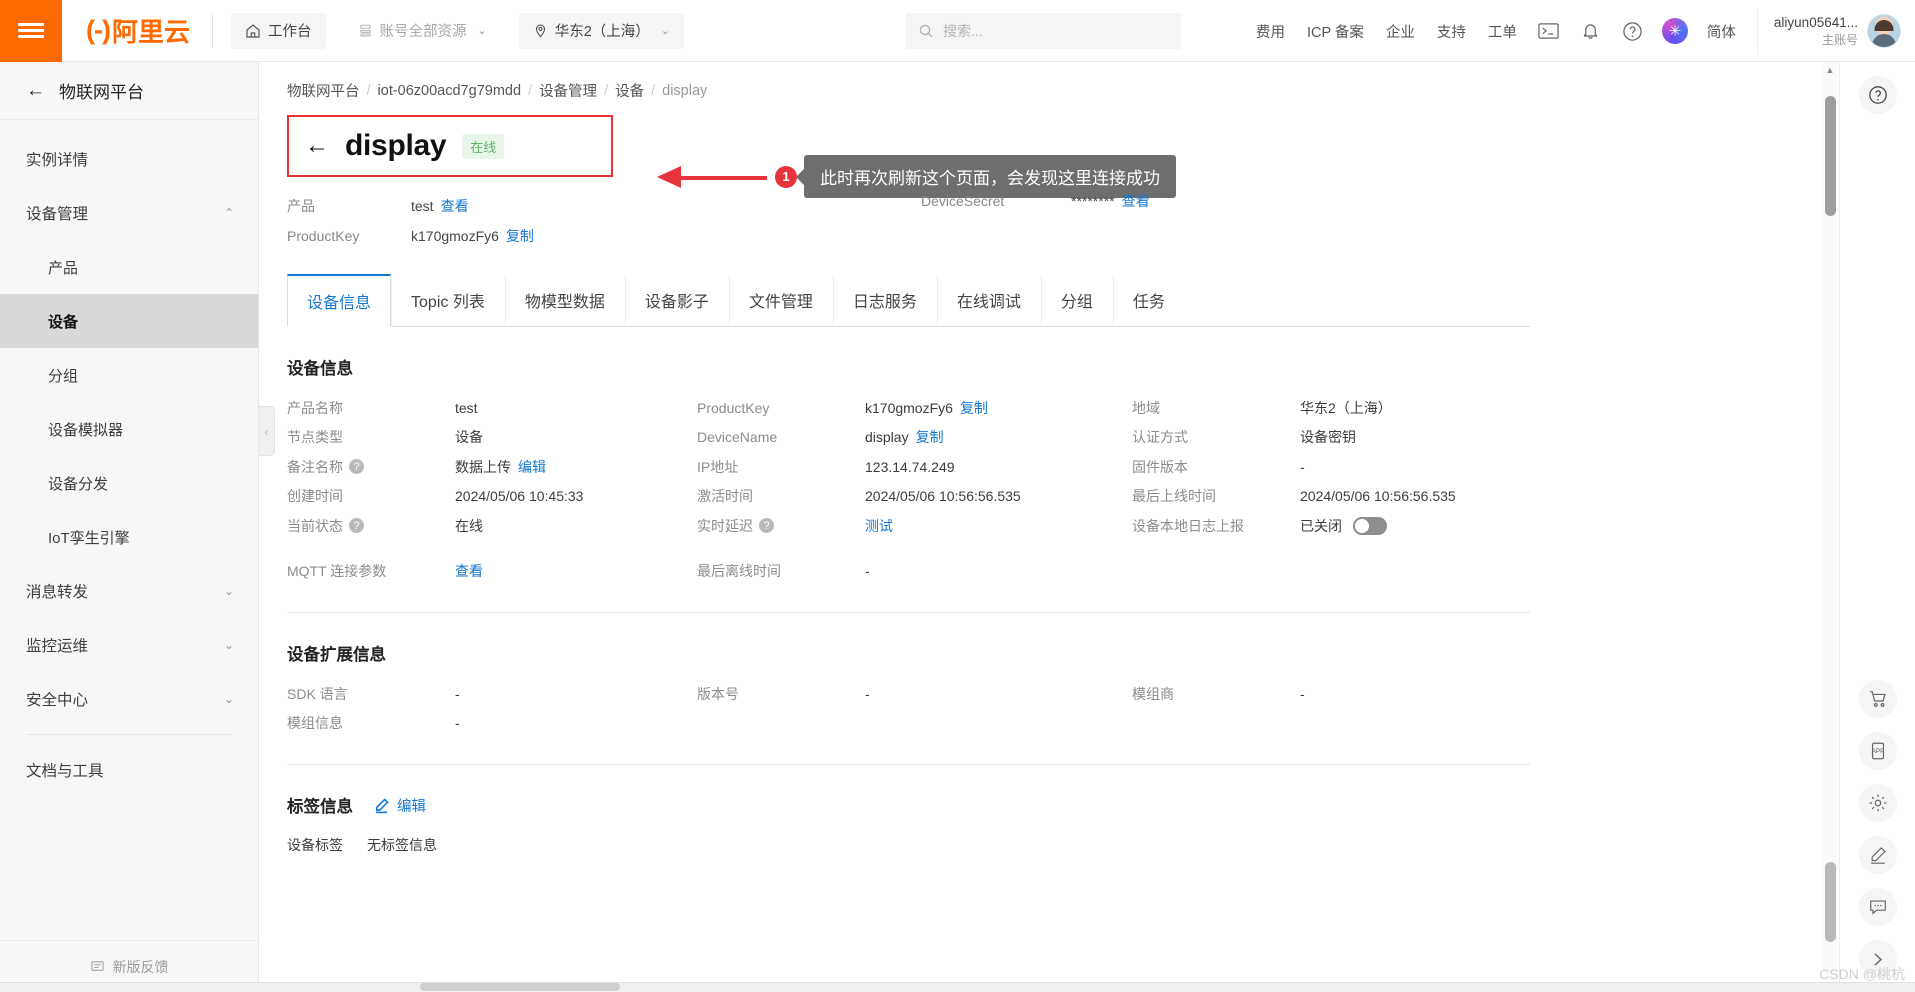  I want to click on cart-icon, so click(1877, 699).